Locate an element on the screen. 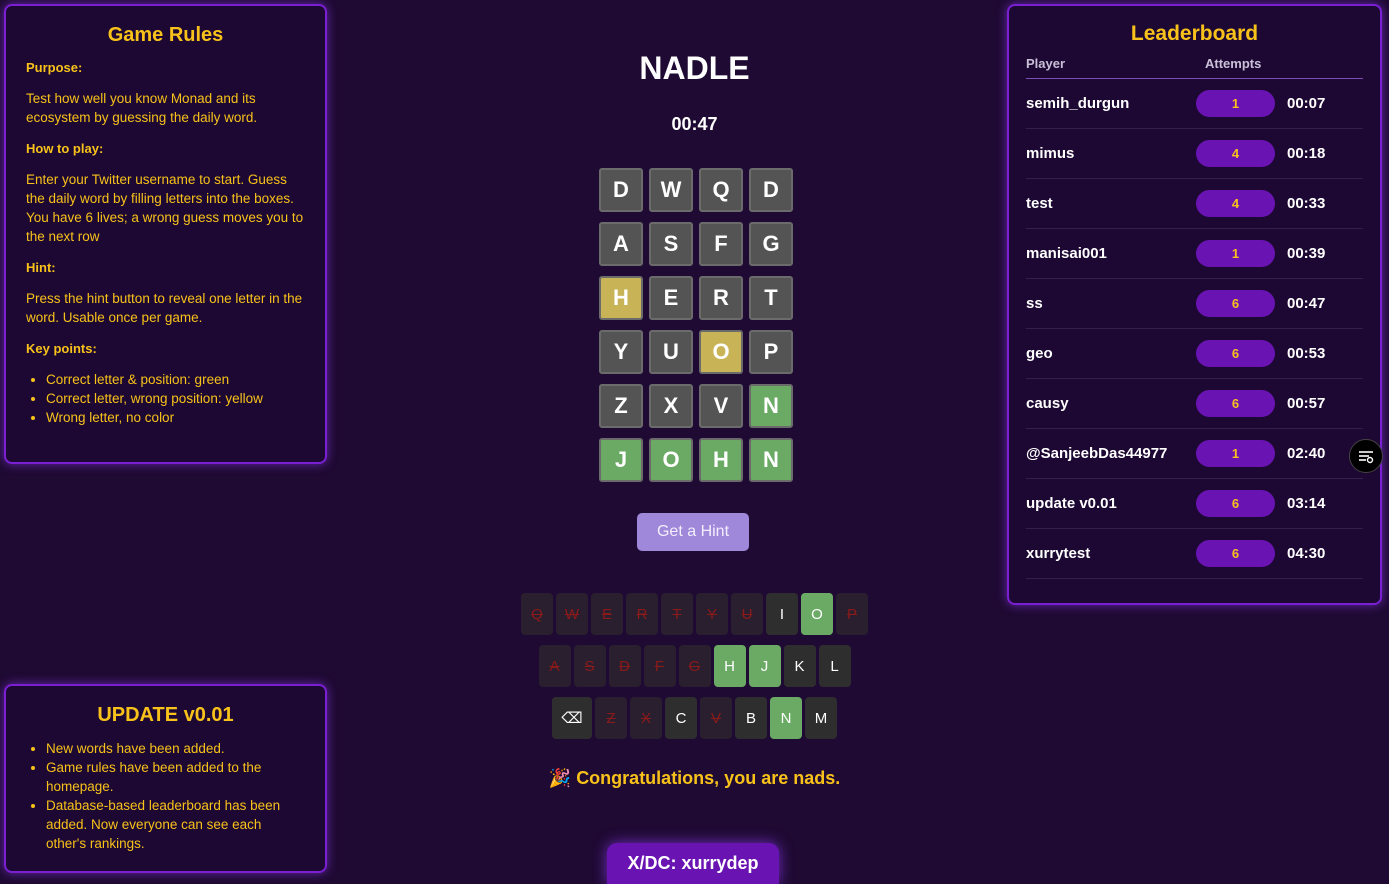  keyboard-key: U is located at coordinates (747, 614).